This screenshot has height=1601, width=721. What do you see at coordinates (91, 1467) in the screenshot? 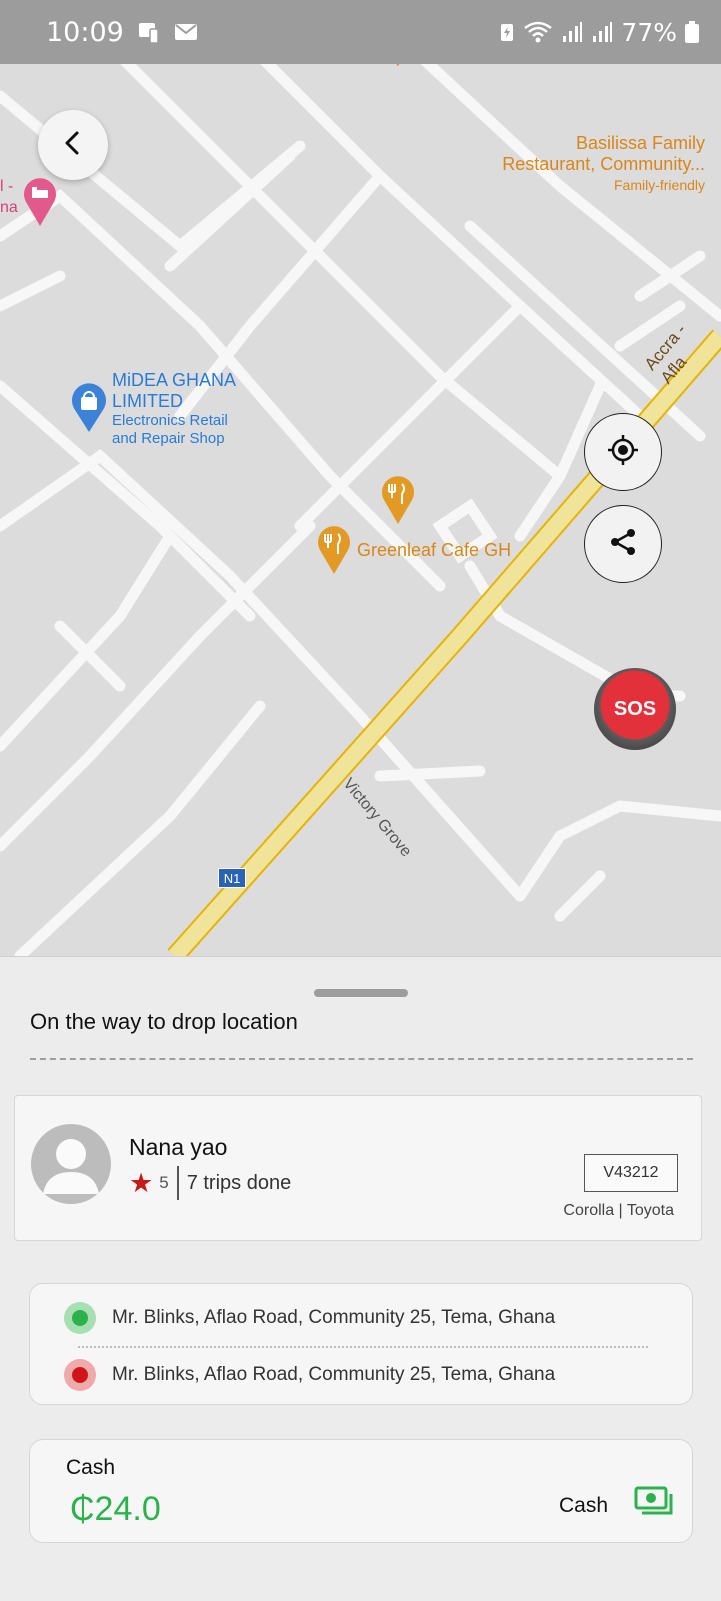
I see `payment-title: Cash` at bounding box center [91, 1467].